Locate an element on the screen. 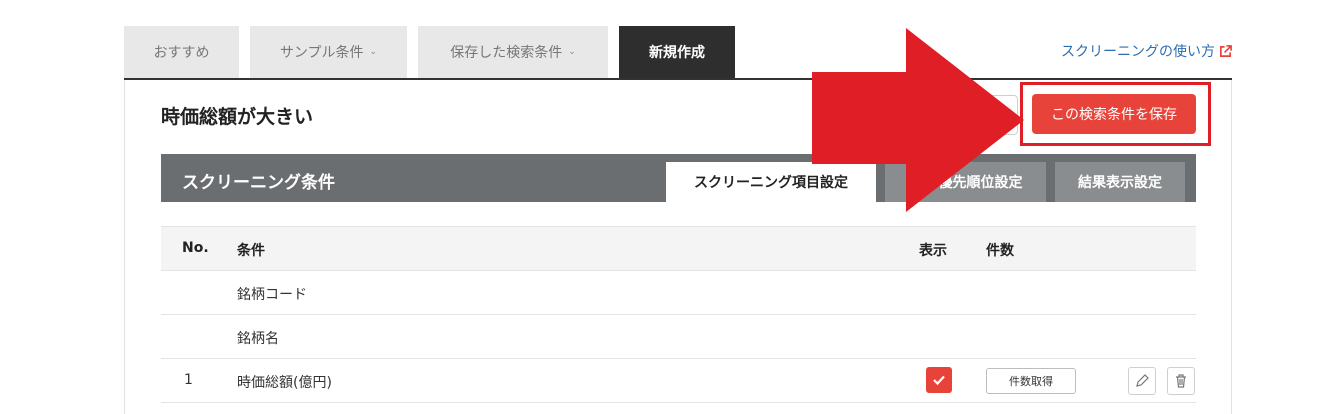  help-link: スクリーニングの使い方 is located at coordinates (1146, 51).